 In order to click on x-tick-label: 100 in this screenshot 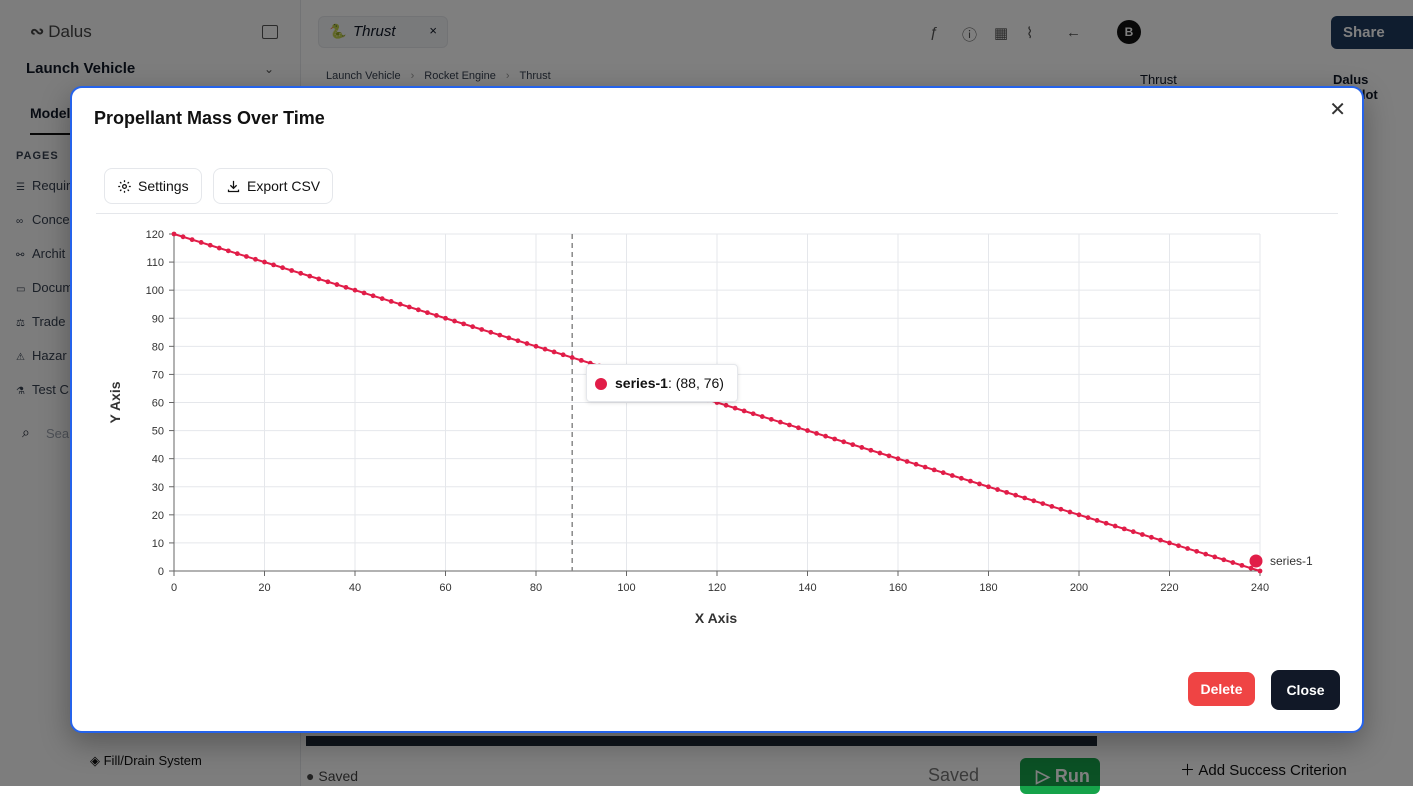, I will do `click(626, 588)`.